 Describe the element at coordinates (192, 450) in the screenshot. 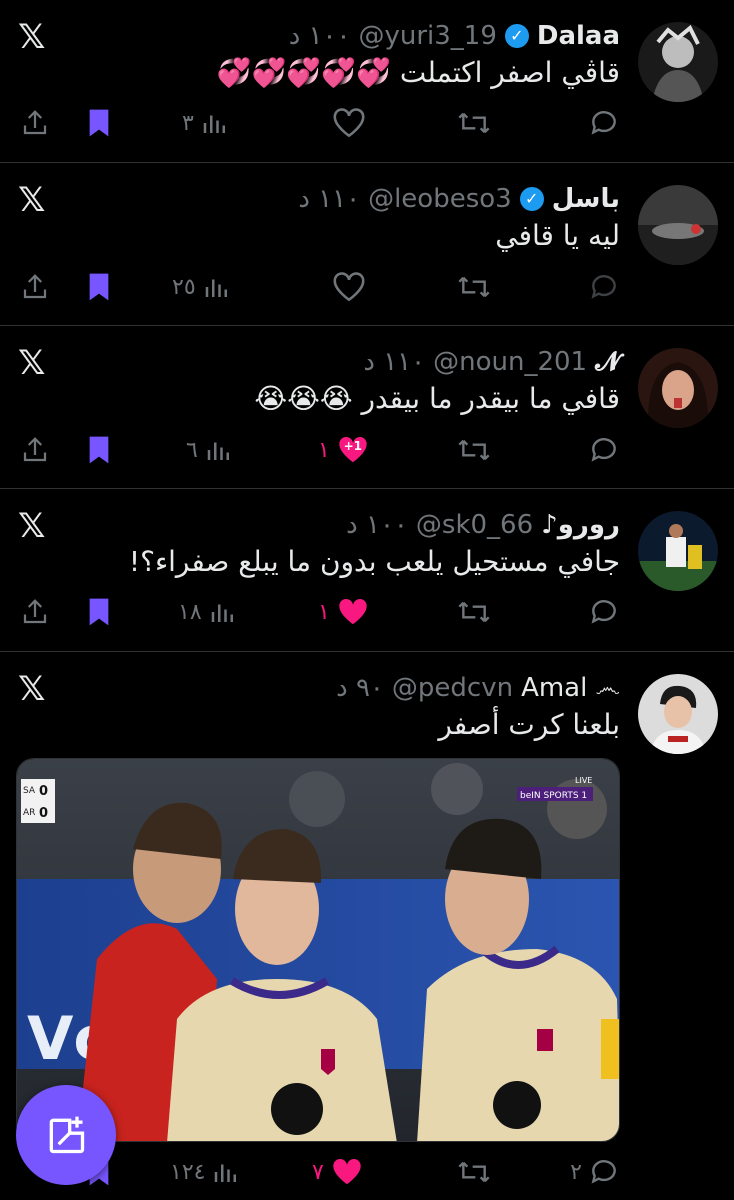

I see `views-count: ٦` at that location.